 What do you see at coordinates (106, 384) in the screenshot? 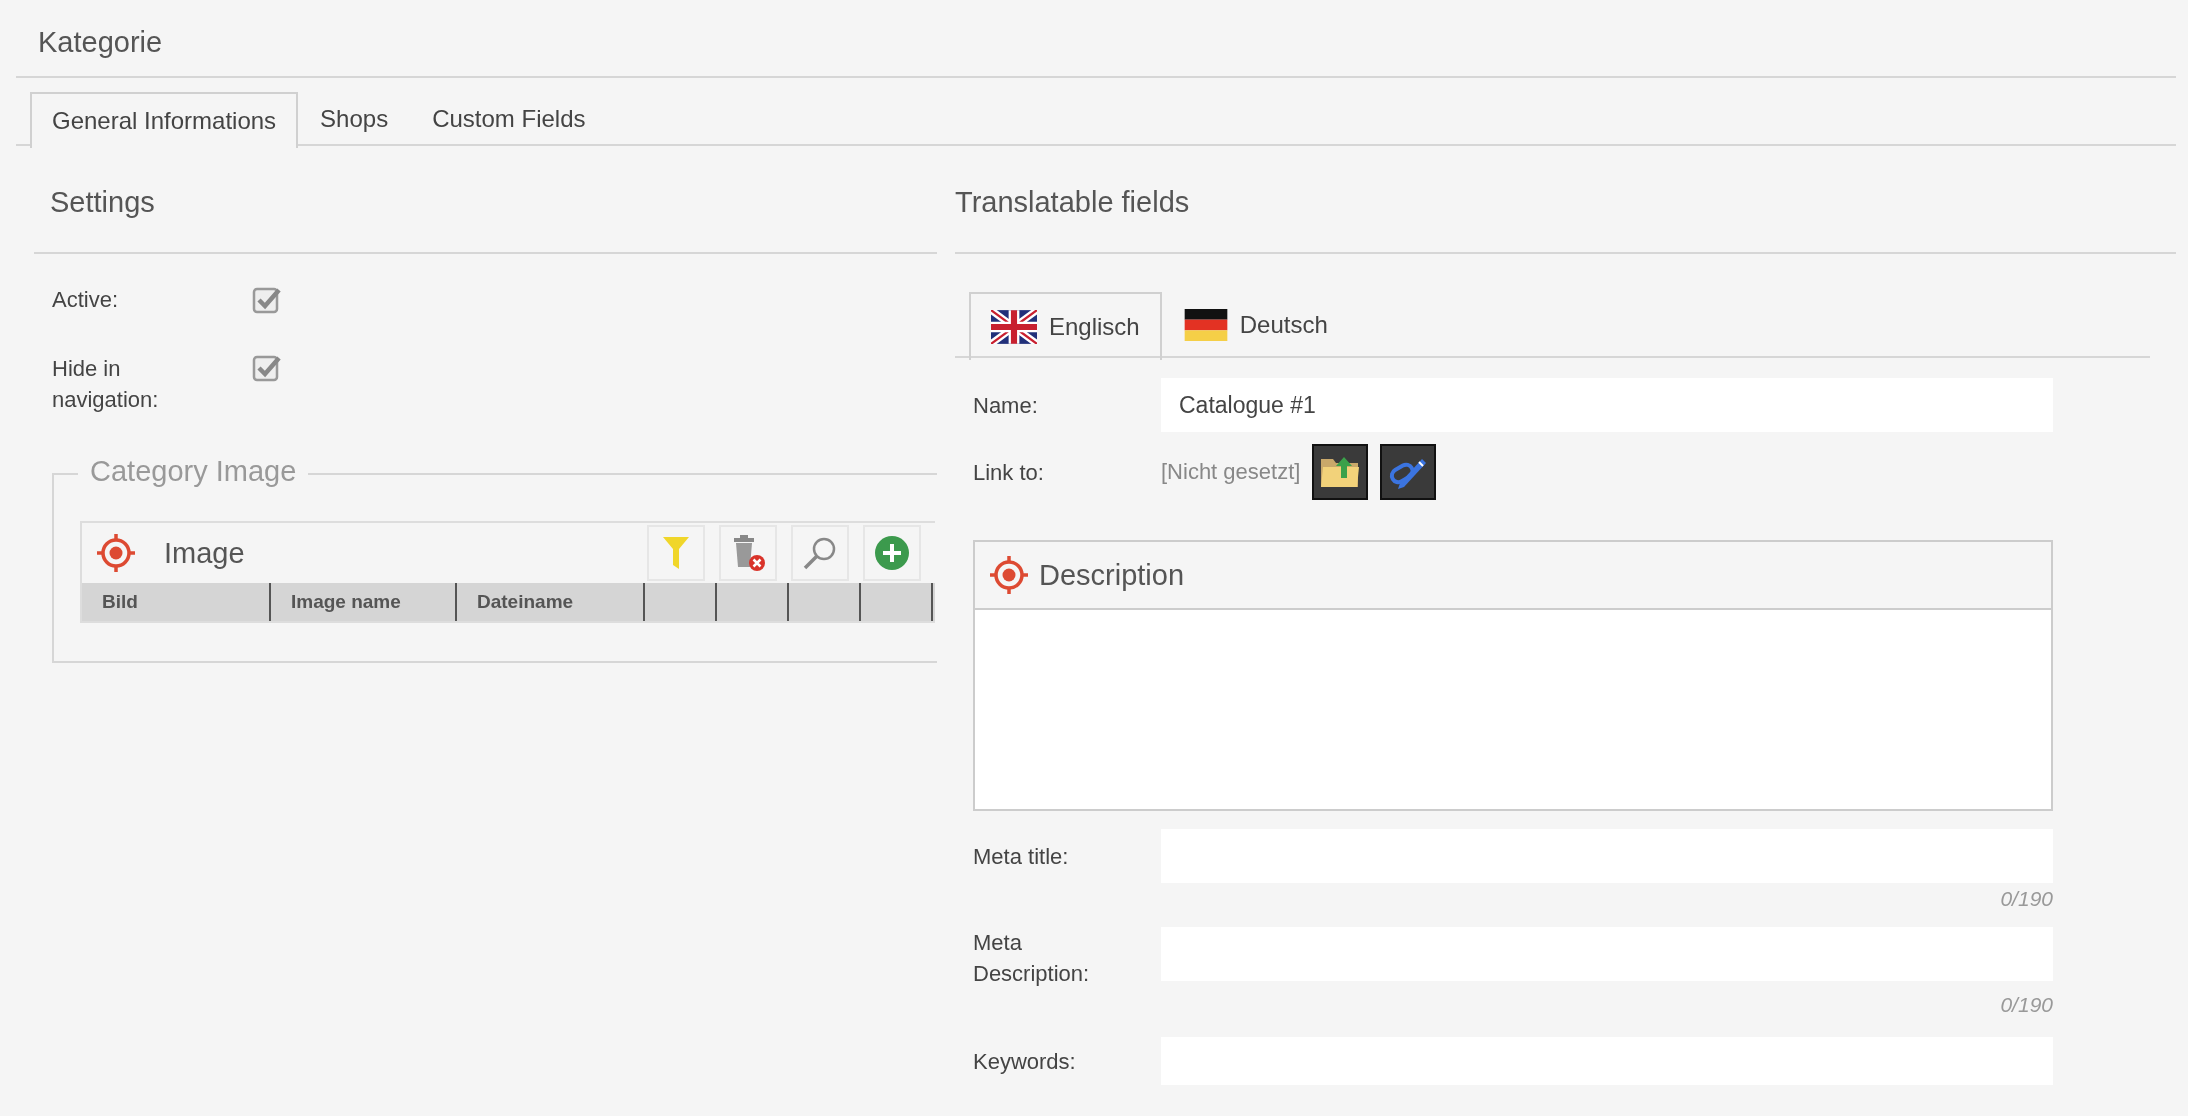
I see `field-label: Hide in navigation:` at bounding box center [106, 384].